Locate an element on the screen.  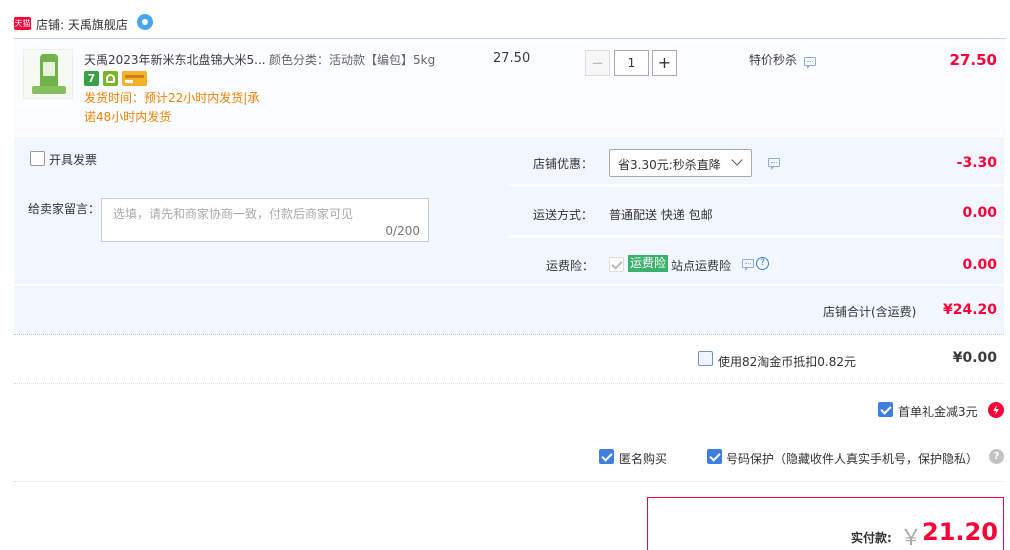
message-placeholder: 选填，请先和商家协商一致，付款后商家可见 is located at coordinates (233, 214).